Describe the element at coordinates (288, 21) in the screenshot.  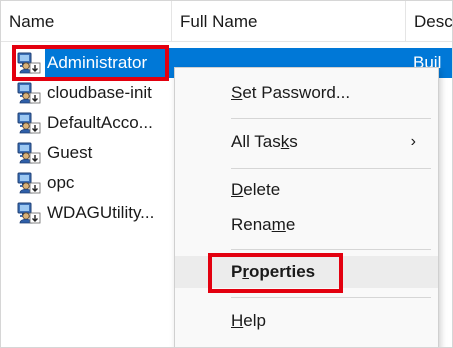
I see `column-header-full-name: Full Name` at that location.